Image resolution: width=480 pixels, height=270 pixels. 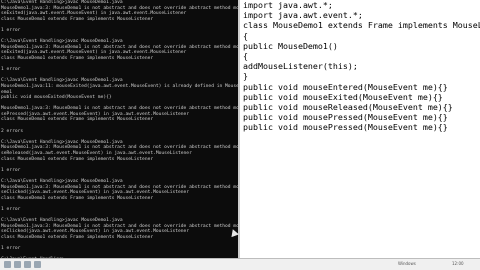 I want to click on code-line: addMouseListener(this);, so click(x=300, y=66).